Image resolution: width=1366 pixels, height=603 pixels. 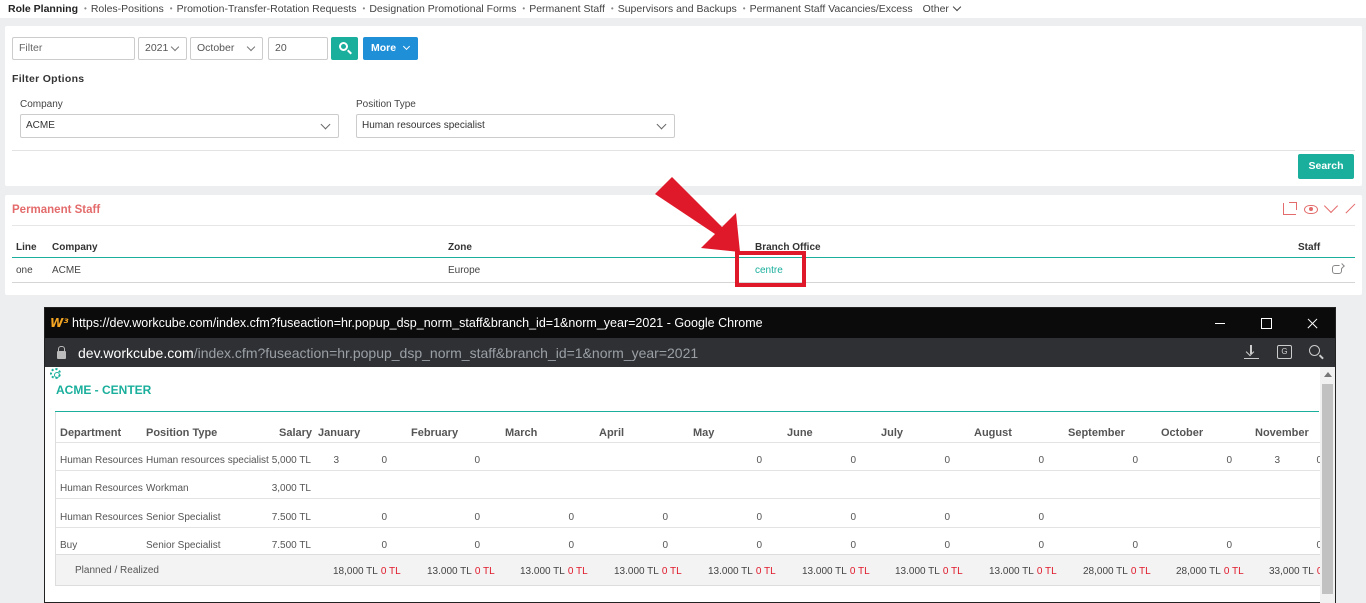 What do you see at coordinates (291, 460) in the screenshot?
I see `cell-salary: 5,000 TL` at bounding box center [291, 460].